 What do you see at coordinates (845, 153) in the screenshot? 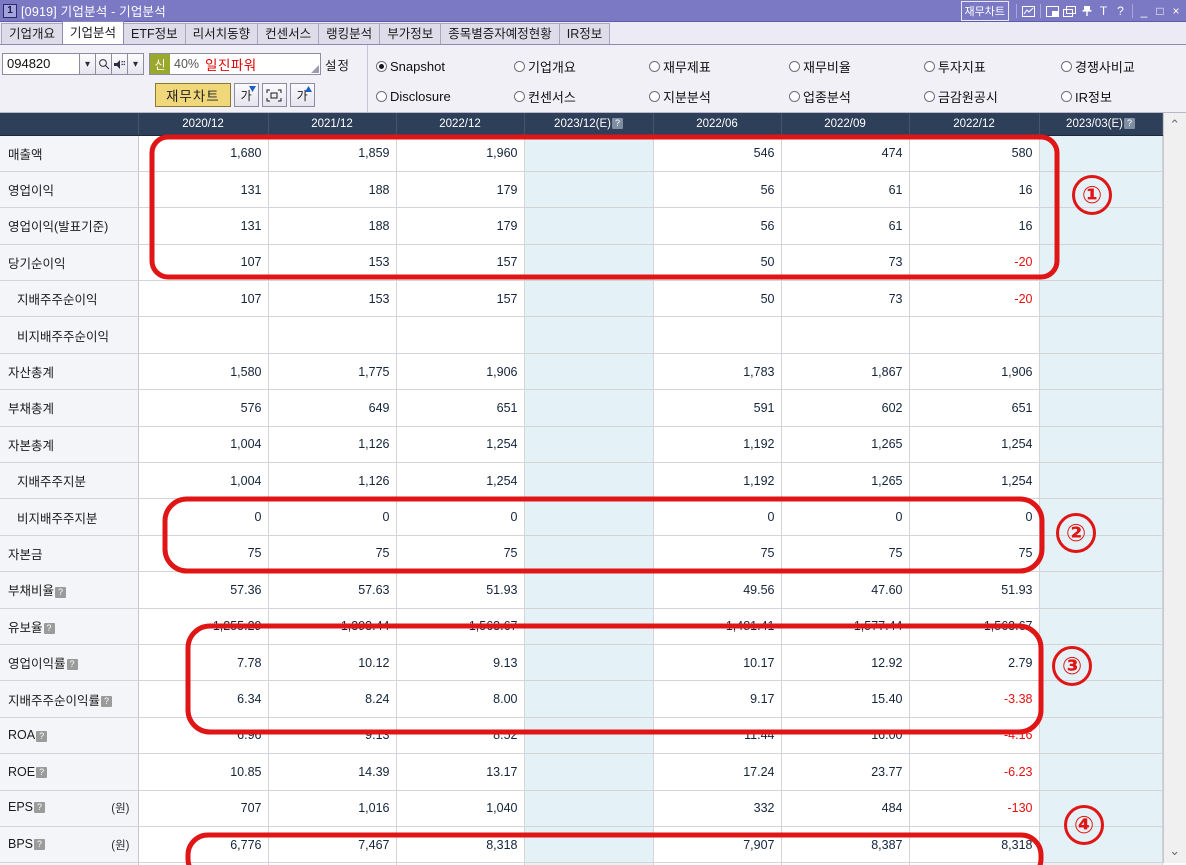
I see `cell-매출액-2022/09: 474` at bounding box center [845, 153].